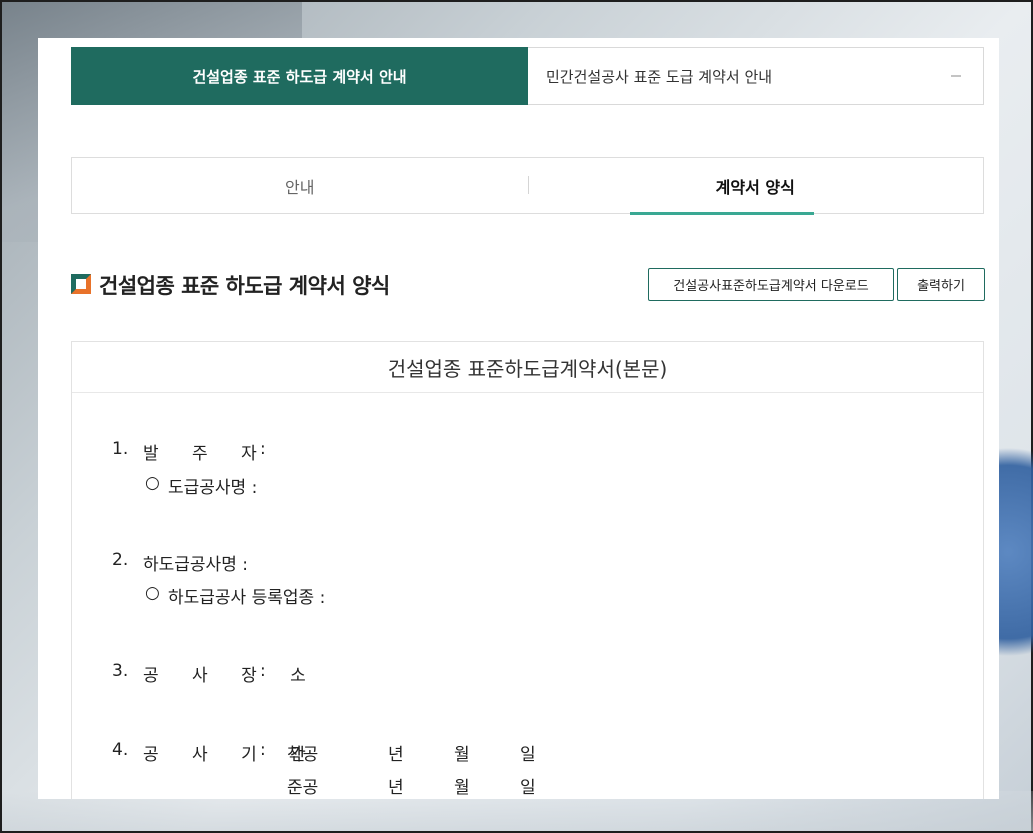 The image size is (1033, 833). What do you see at coordinates (120, 560) in the screenshot?
I see `item2-number: 2.` at bounding box center [120, 560].